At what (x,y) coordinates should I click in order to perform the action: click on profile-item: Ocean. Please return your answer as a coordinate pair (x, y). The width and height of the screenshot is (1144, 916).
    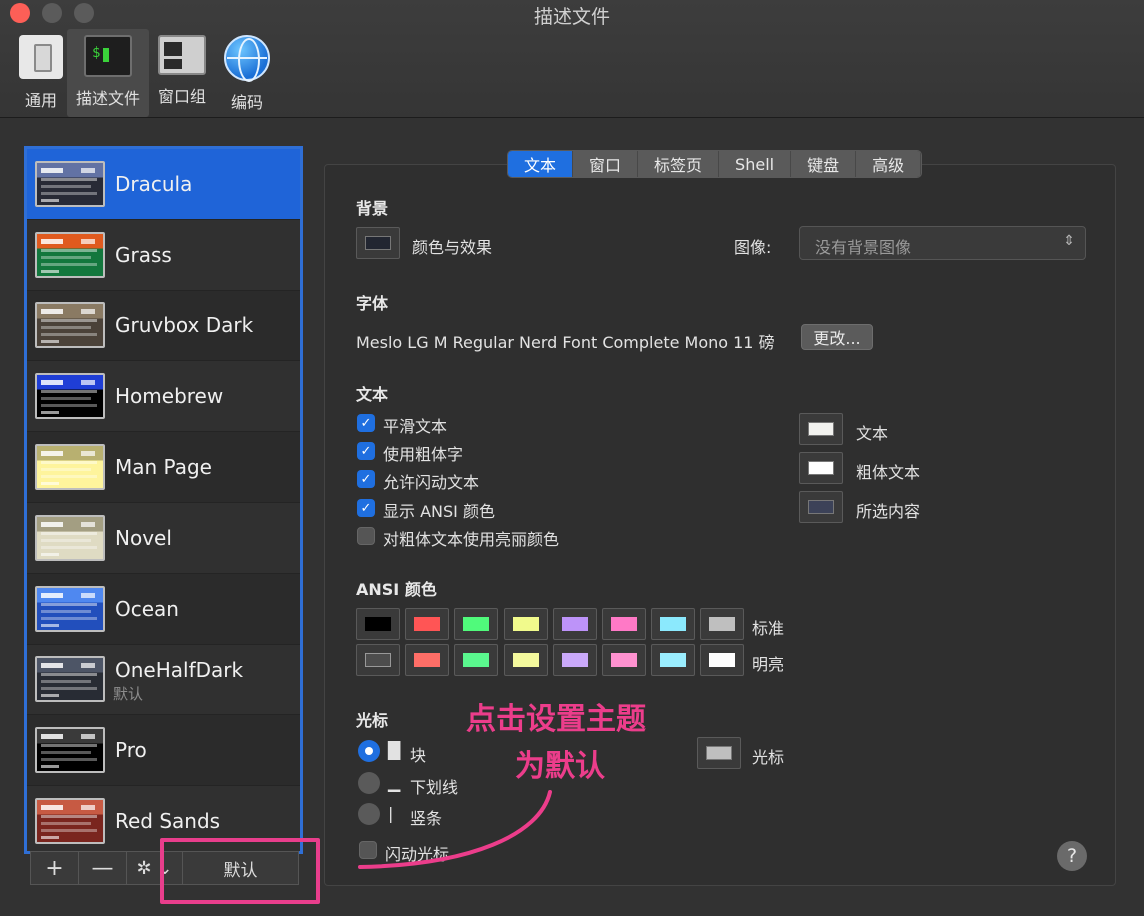
    Looking at the image, I should click on (163, 609).